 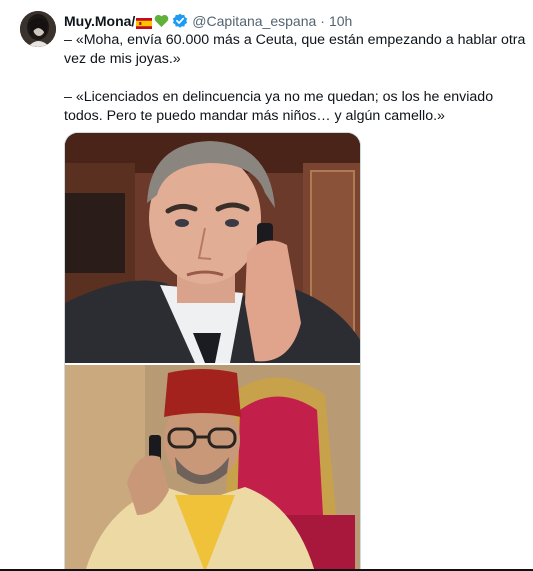 What do you see at coordinates (144, 22) in the screenshot?
I see `spain-flag-icon` at bounding box center [144, 22].